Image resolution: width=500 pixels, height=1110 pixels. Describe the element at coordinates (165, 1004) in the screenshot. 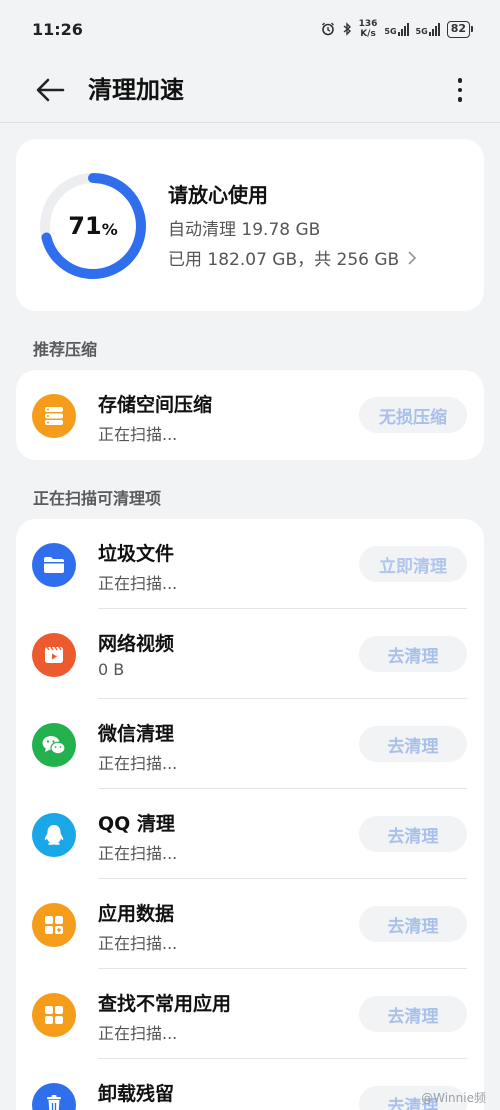

I see `item-name: 查找不常用应用` at that location.